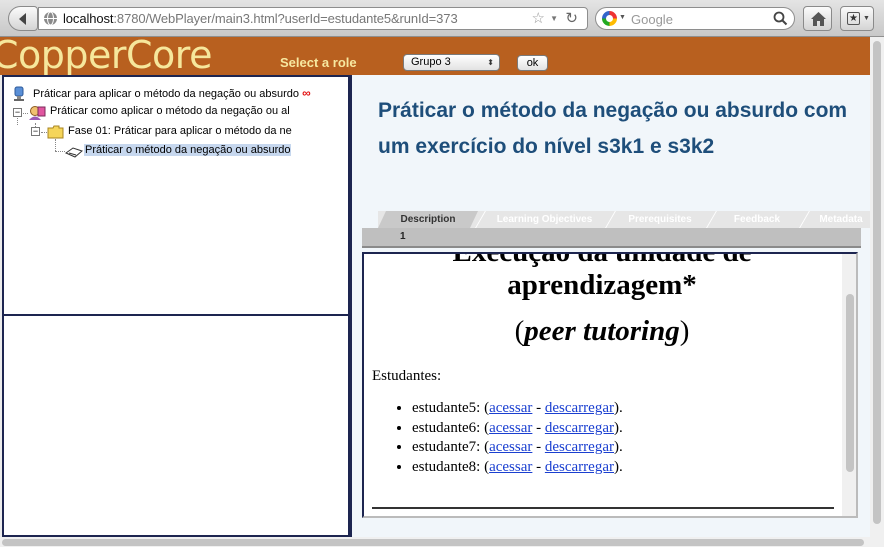 The image size is (884, 547). What do you see at coordinates (490, 62) in the screenshot?
I see `select-arrows-icon: ⬍` at bounding box center [490, 62].